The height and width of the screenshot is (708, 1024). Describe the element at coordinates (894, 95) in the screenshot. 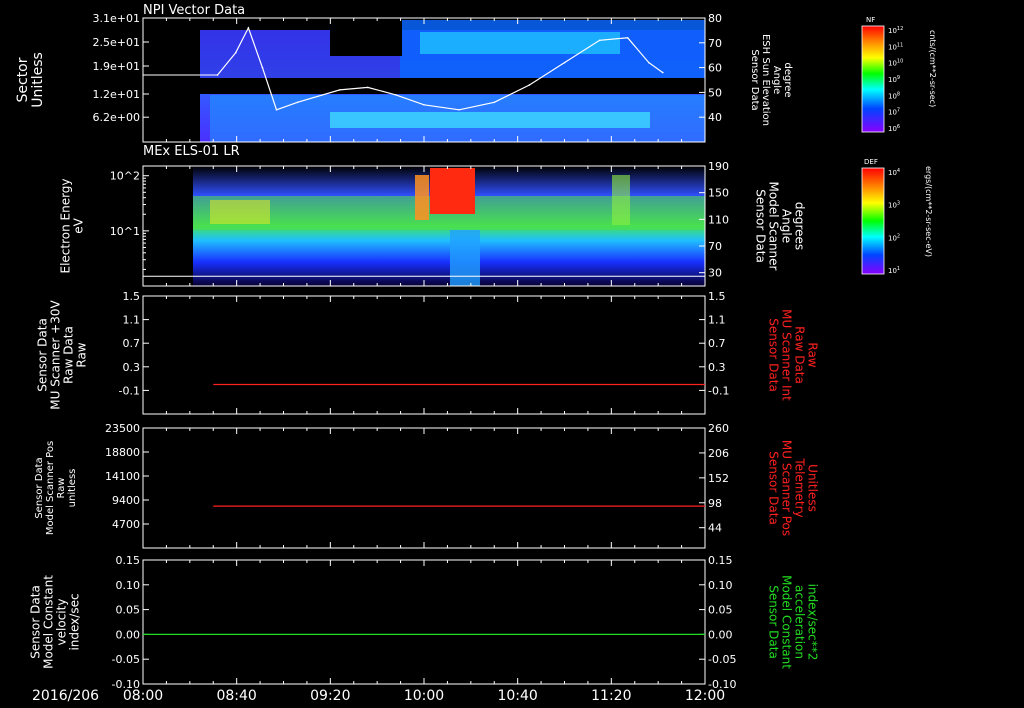

I see `colorbar-tick-label: 108` at that location.